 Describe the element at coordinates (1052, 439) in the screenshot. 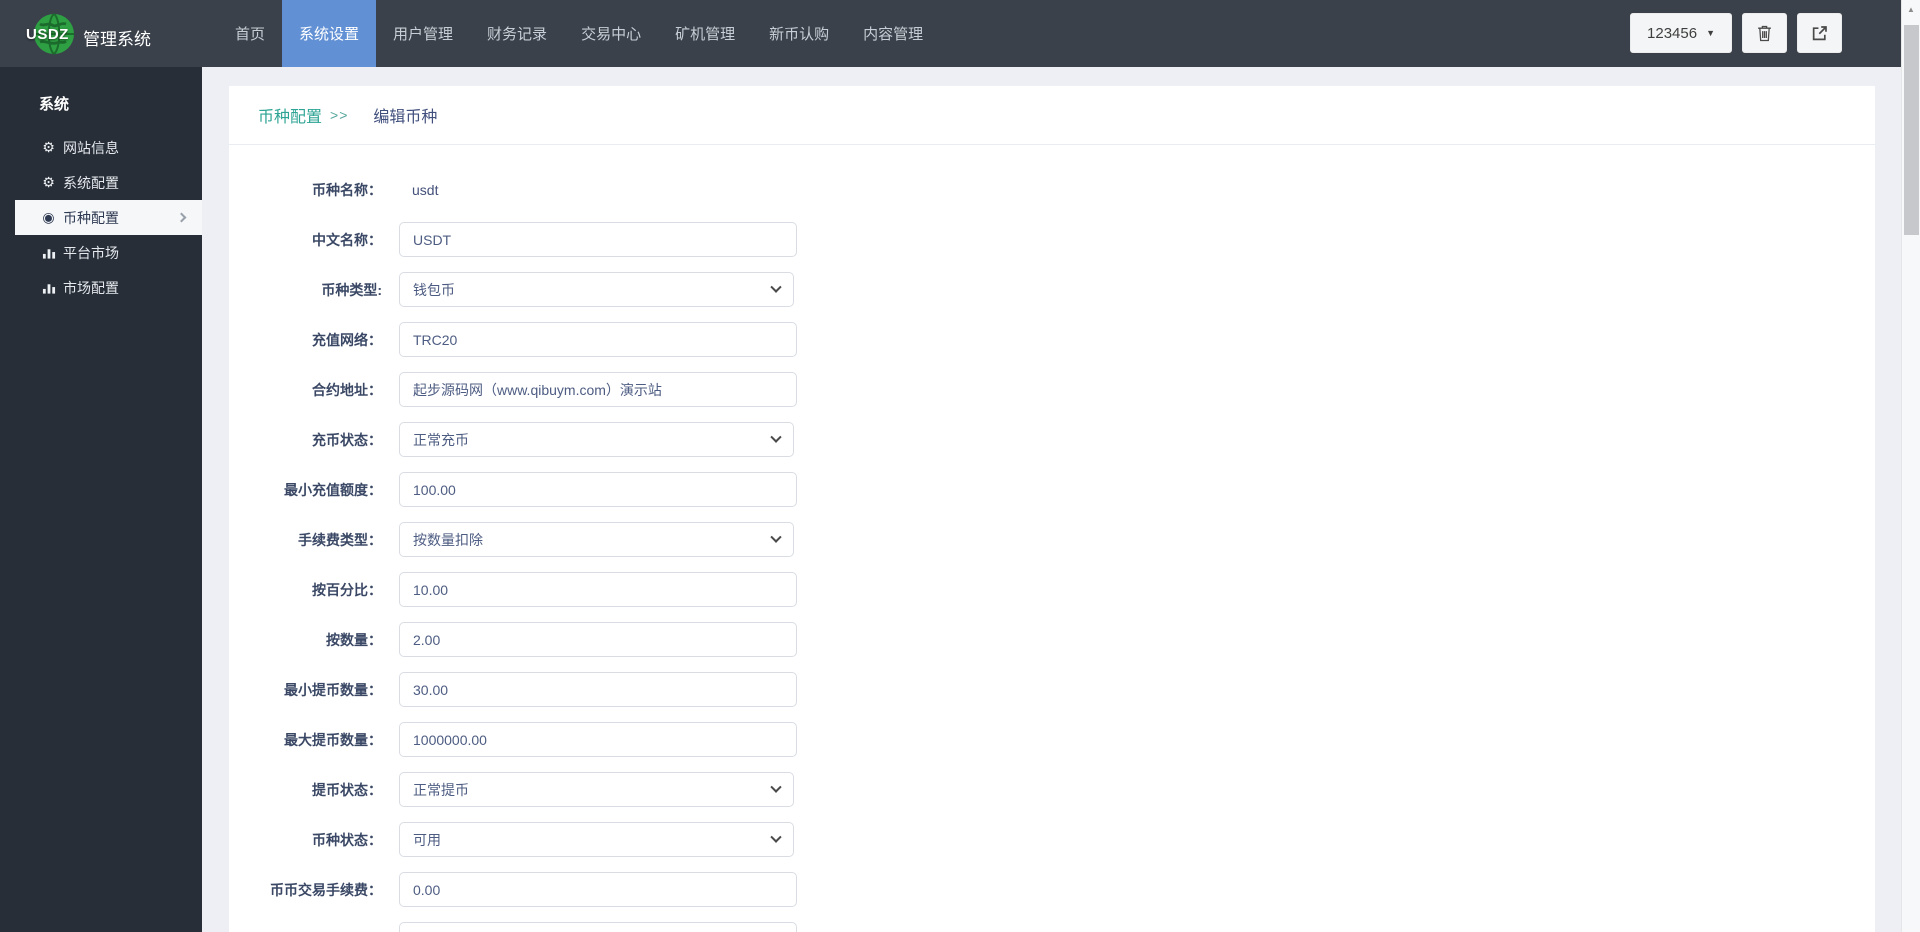

I see `form-row: 充币状态： 正常充币` at that location.